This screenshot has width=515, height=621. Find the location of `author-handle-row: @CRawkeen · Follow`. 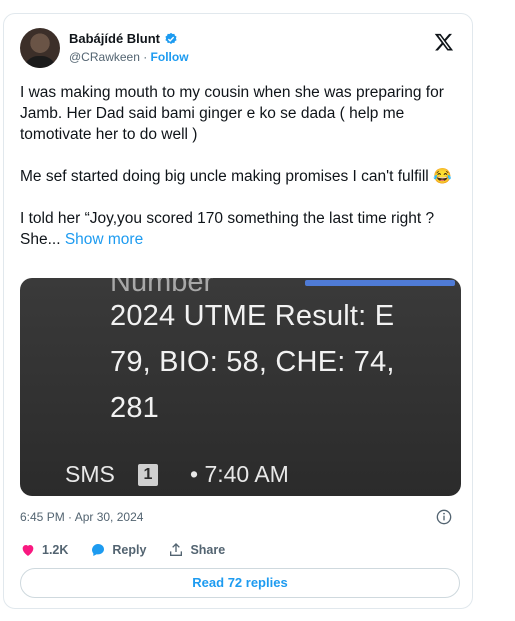

author-handle-row: @CRawkeen · Follow is located at coordinates (129, 57).